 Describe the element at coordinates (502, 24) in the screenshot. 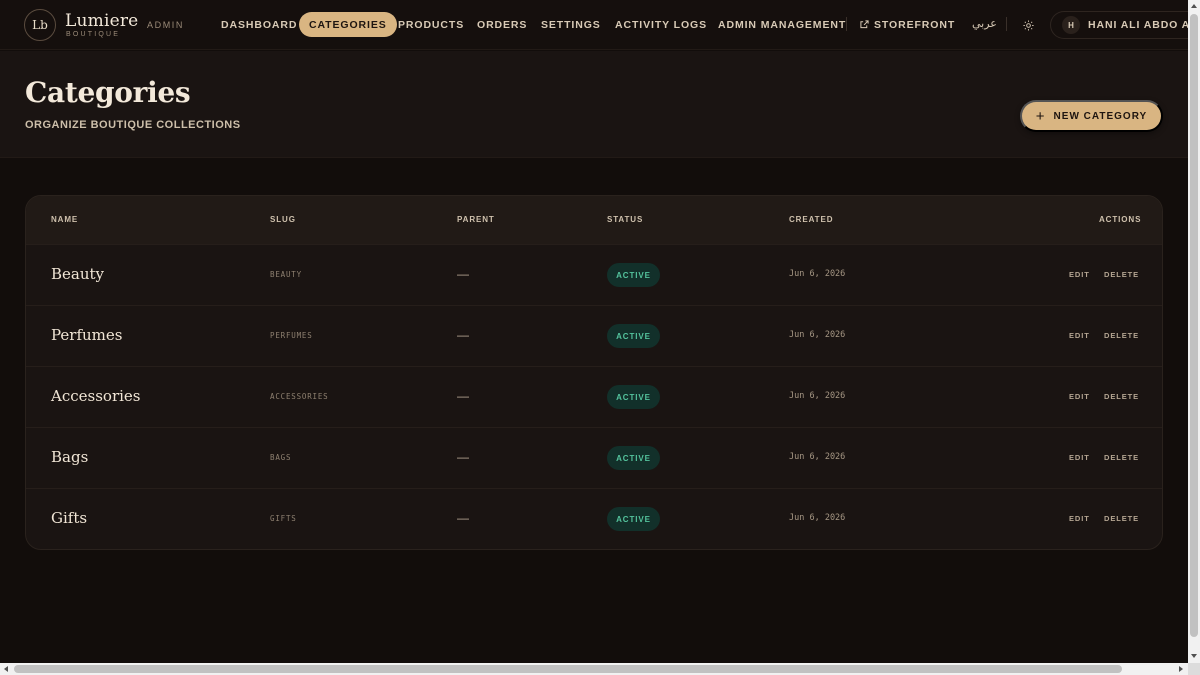

I see `nav-orders: ORDERS` at that location.